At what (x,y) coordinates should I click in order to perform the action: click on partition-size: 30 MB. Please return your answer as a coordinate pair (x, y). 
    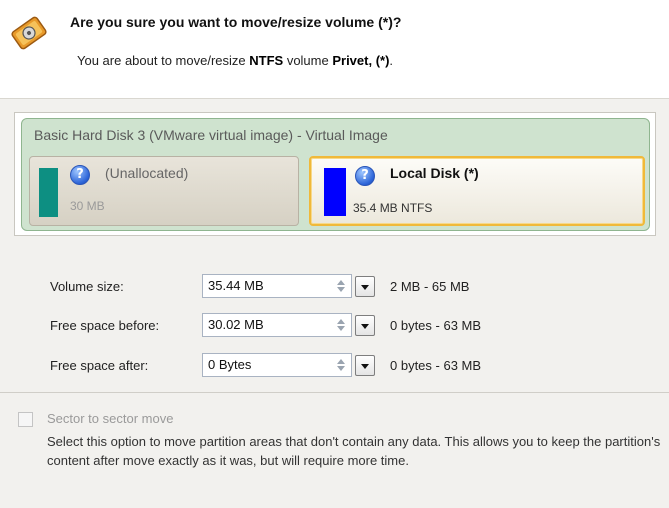
    Looking at the image, I should click on (87, 206).